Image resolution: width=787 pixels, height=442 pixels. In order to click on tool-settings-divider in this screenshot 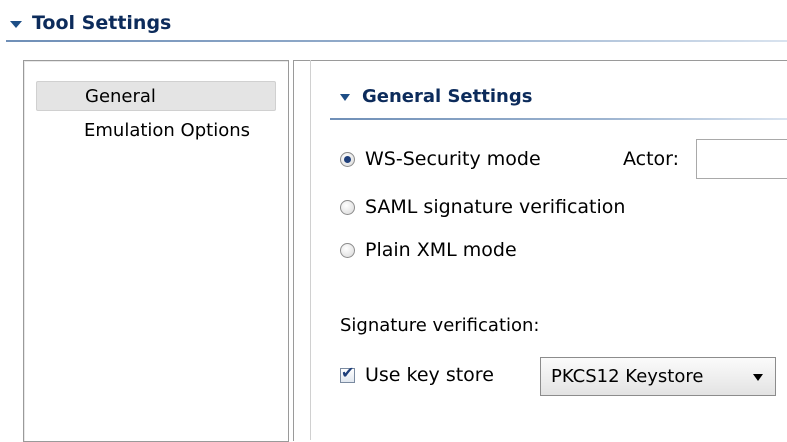, I will do `click(396, 41)`.